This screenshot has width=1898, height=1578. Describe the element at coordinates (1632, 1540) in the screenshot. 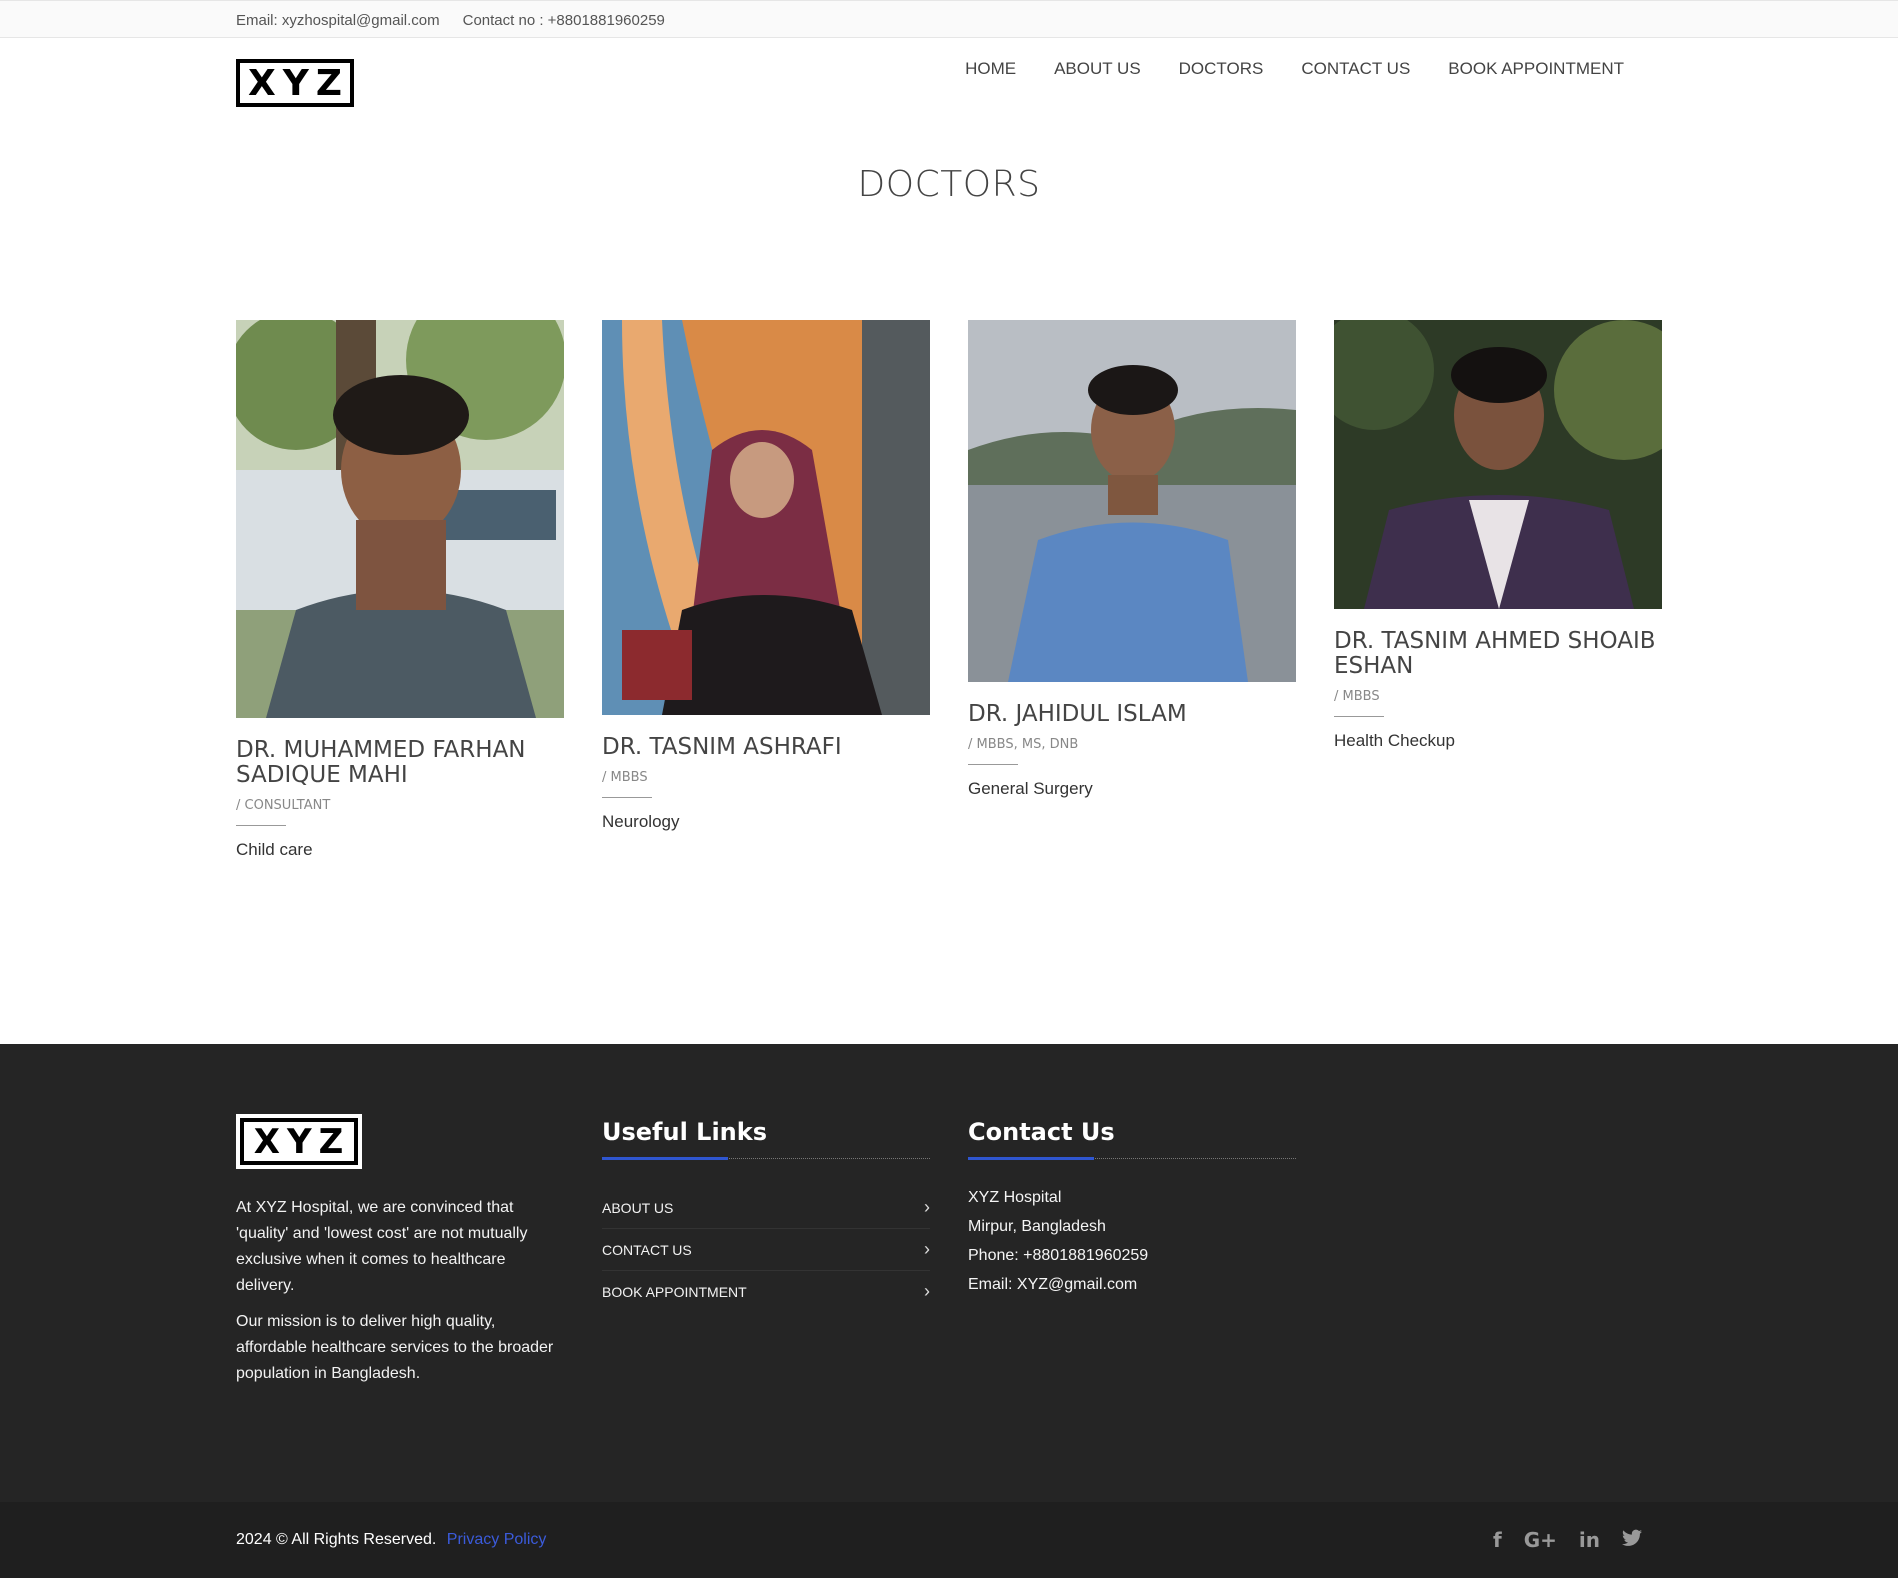

I see `twitter-icon` at that location.